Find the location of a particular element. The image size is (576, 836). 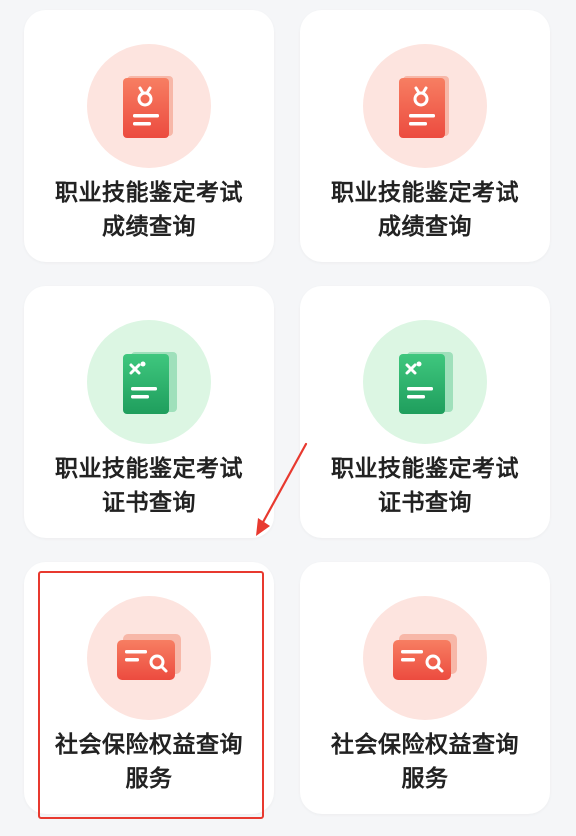

card-exam-certificate-right: 职业技能鉴定考试 证书查询 is located at coordinates (425, 412).